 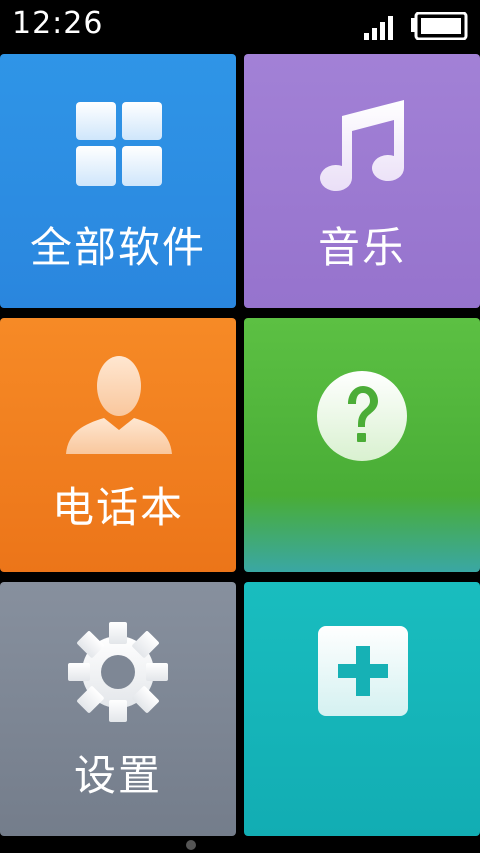 What do you see at coordinates (191, 845) in the screenshot?
I see `page-indicator-dot` at bounding box center [191, 845].